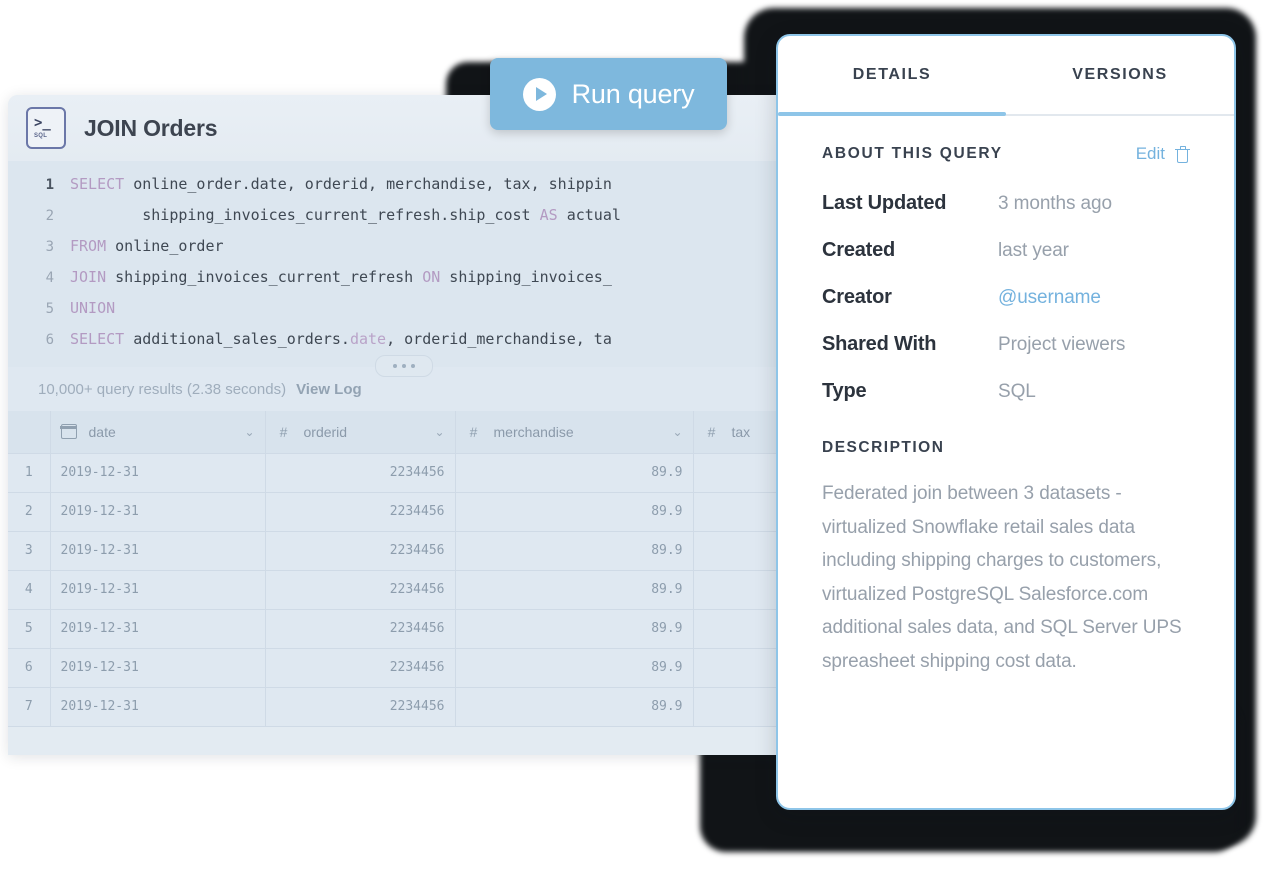 The height and width of the screenshot is (895, 1280). What do you see at coordinates (93, 308) in the screenshot?
I see `sql-code-text: UNION` at bounding box center [93, 308].